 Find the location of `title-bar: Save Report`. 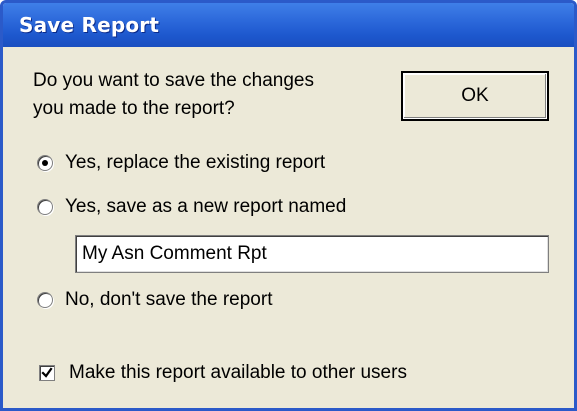

title-bar: Save Report is located at coordinates (288, 25).